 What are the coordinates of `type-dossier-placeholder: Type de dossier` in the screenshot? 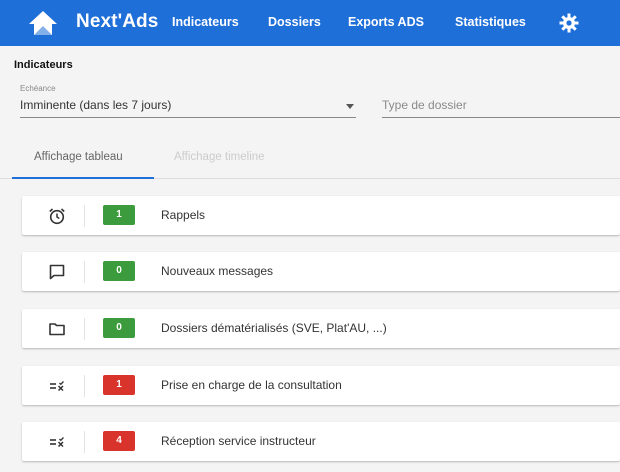 It's located at (424, 105).